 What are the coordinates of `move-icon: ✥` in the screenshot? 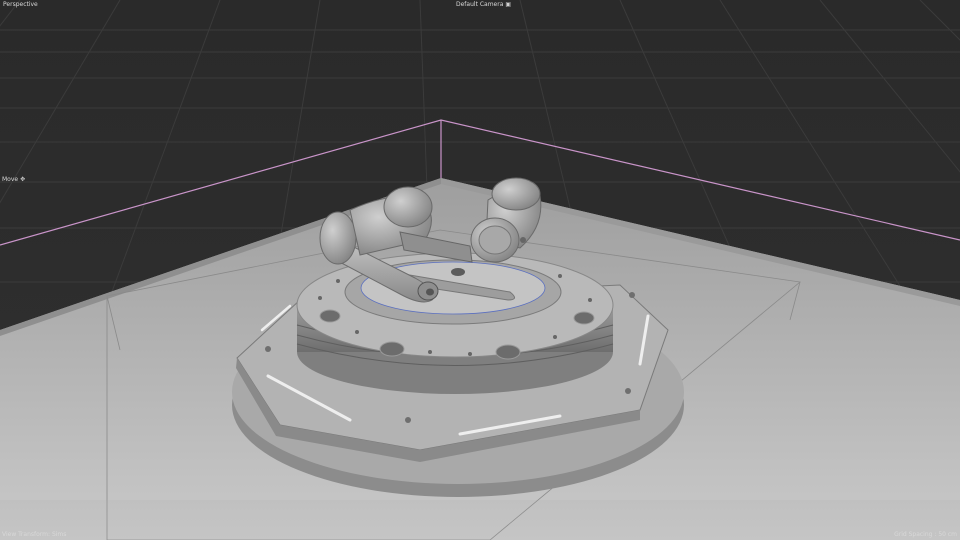 It's located at (23, 179).